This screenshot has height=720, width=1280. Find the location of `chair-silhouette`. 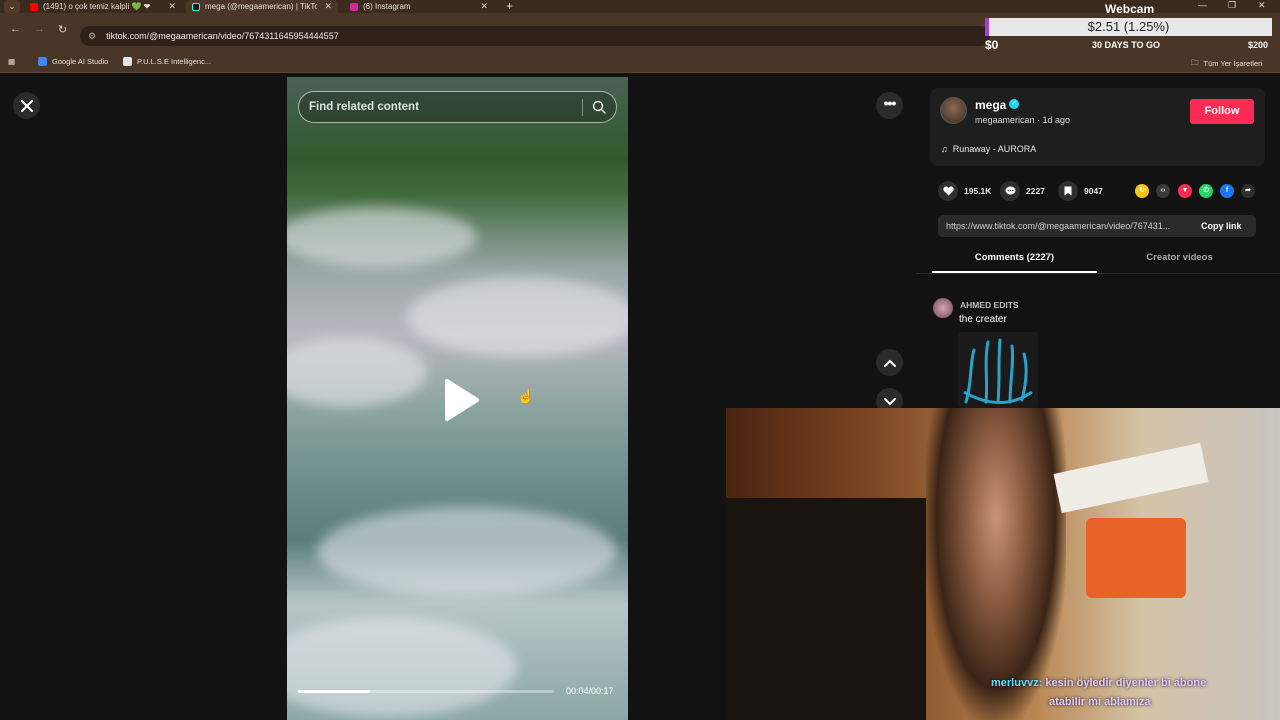

chair-silhouette is located at coordinates (826, 609).